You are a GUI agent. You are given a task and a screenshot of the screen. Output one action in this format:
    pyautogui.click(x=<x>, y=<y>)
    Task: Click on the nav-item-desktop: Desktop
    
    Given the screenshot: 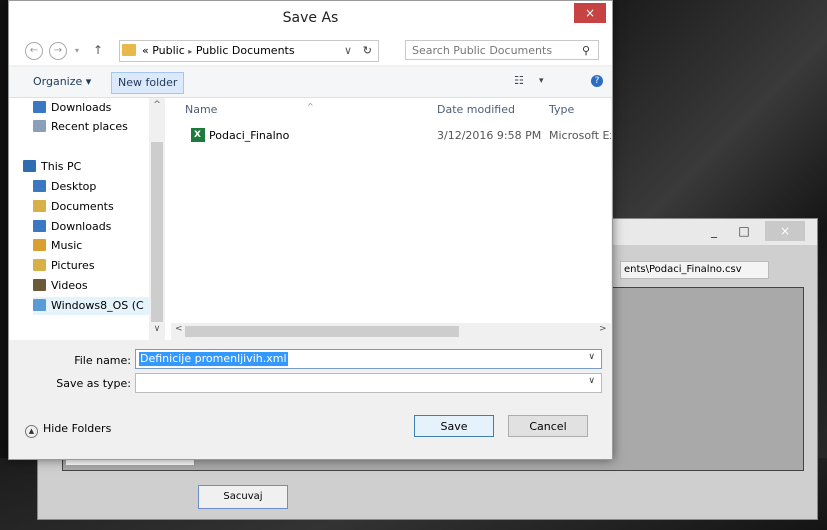 What is the action you would take?
    pyautogui.click(x=64, y=187)
    